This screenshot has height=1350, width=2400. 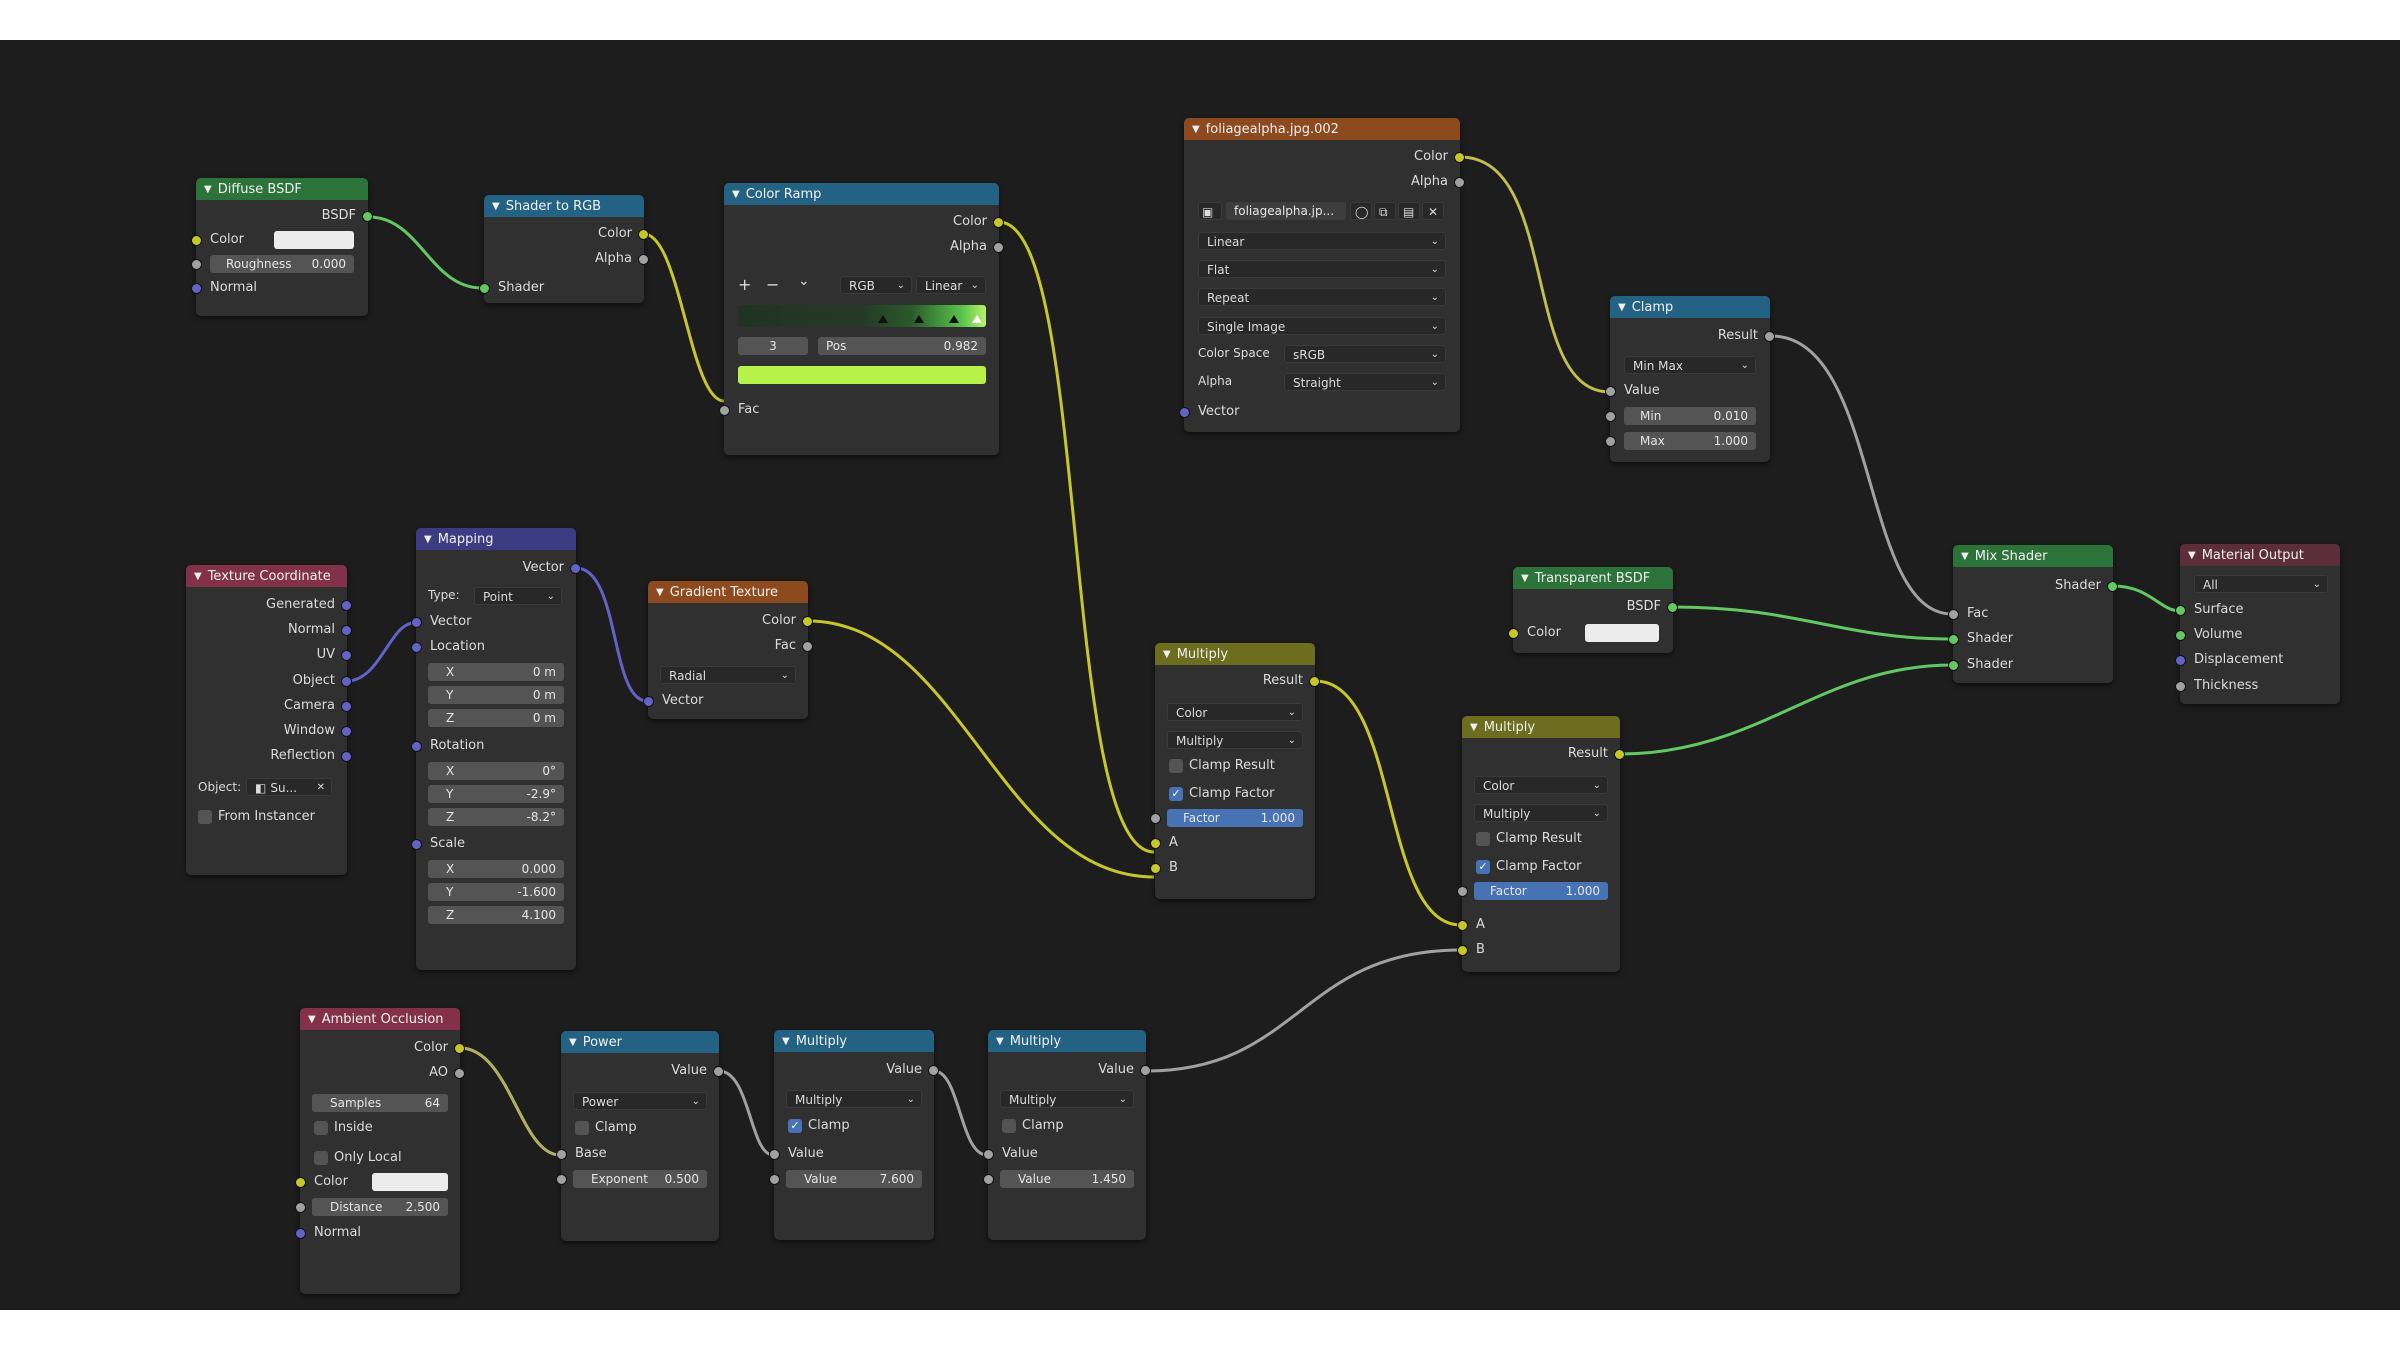 What do you see at coordinates (1235, 712) in the screenshot?
I see `data-type-select: Color ⌄` at bounding box center [1235, 712].